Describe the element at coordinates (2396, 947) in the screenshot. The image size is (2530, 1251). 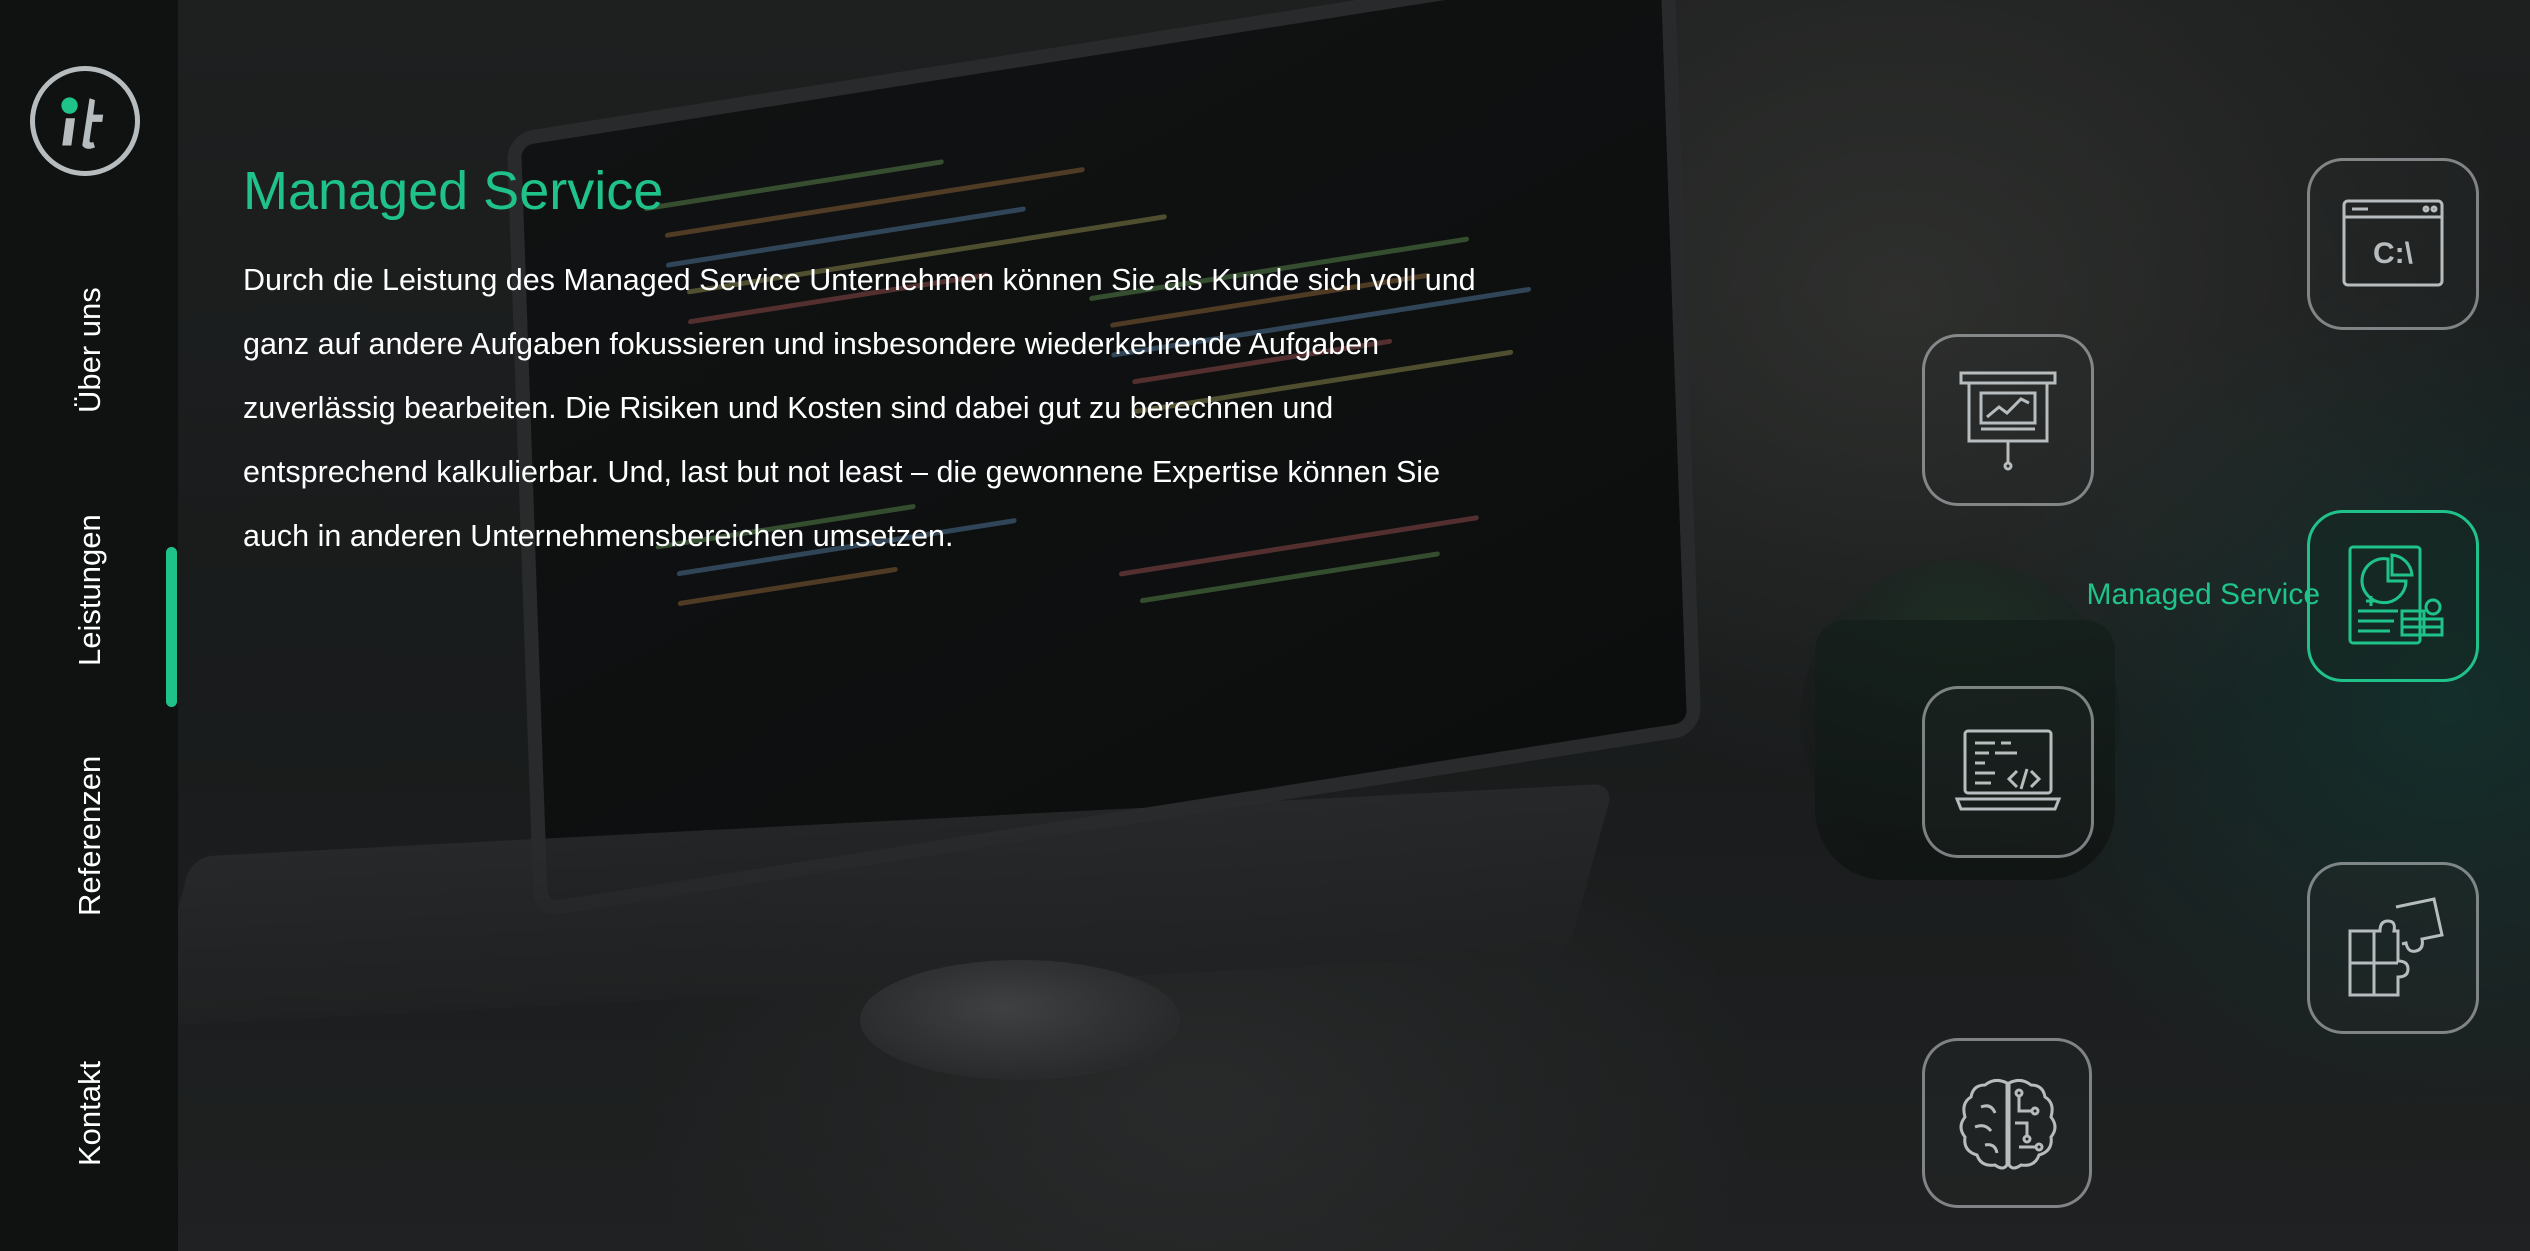
I see `puzzle-icon` at that location.